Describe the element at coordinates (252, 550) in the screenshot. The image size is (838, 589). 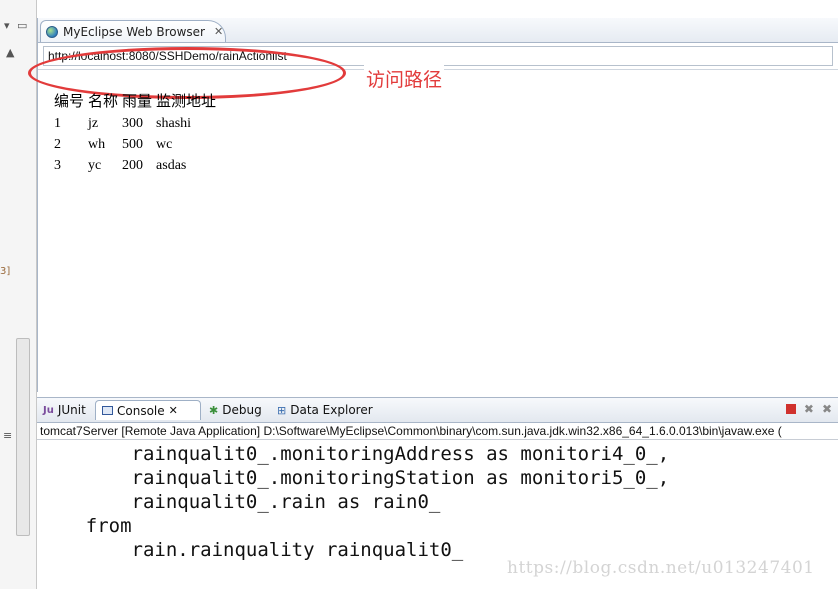
I see `console-line: rain.rainquality rainqualit0_` at that location.